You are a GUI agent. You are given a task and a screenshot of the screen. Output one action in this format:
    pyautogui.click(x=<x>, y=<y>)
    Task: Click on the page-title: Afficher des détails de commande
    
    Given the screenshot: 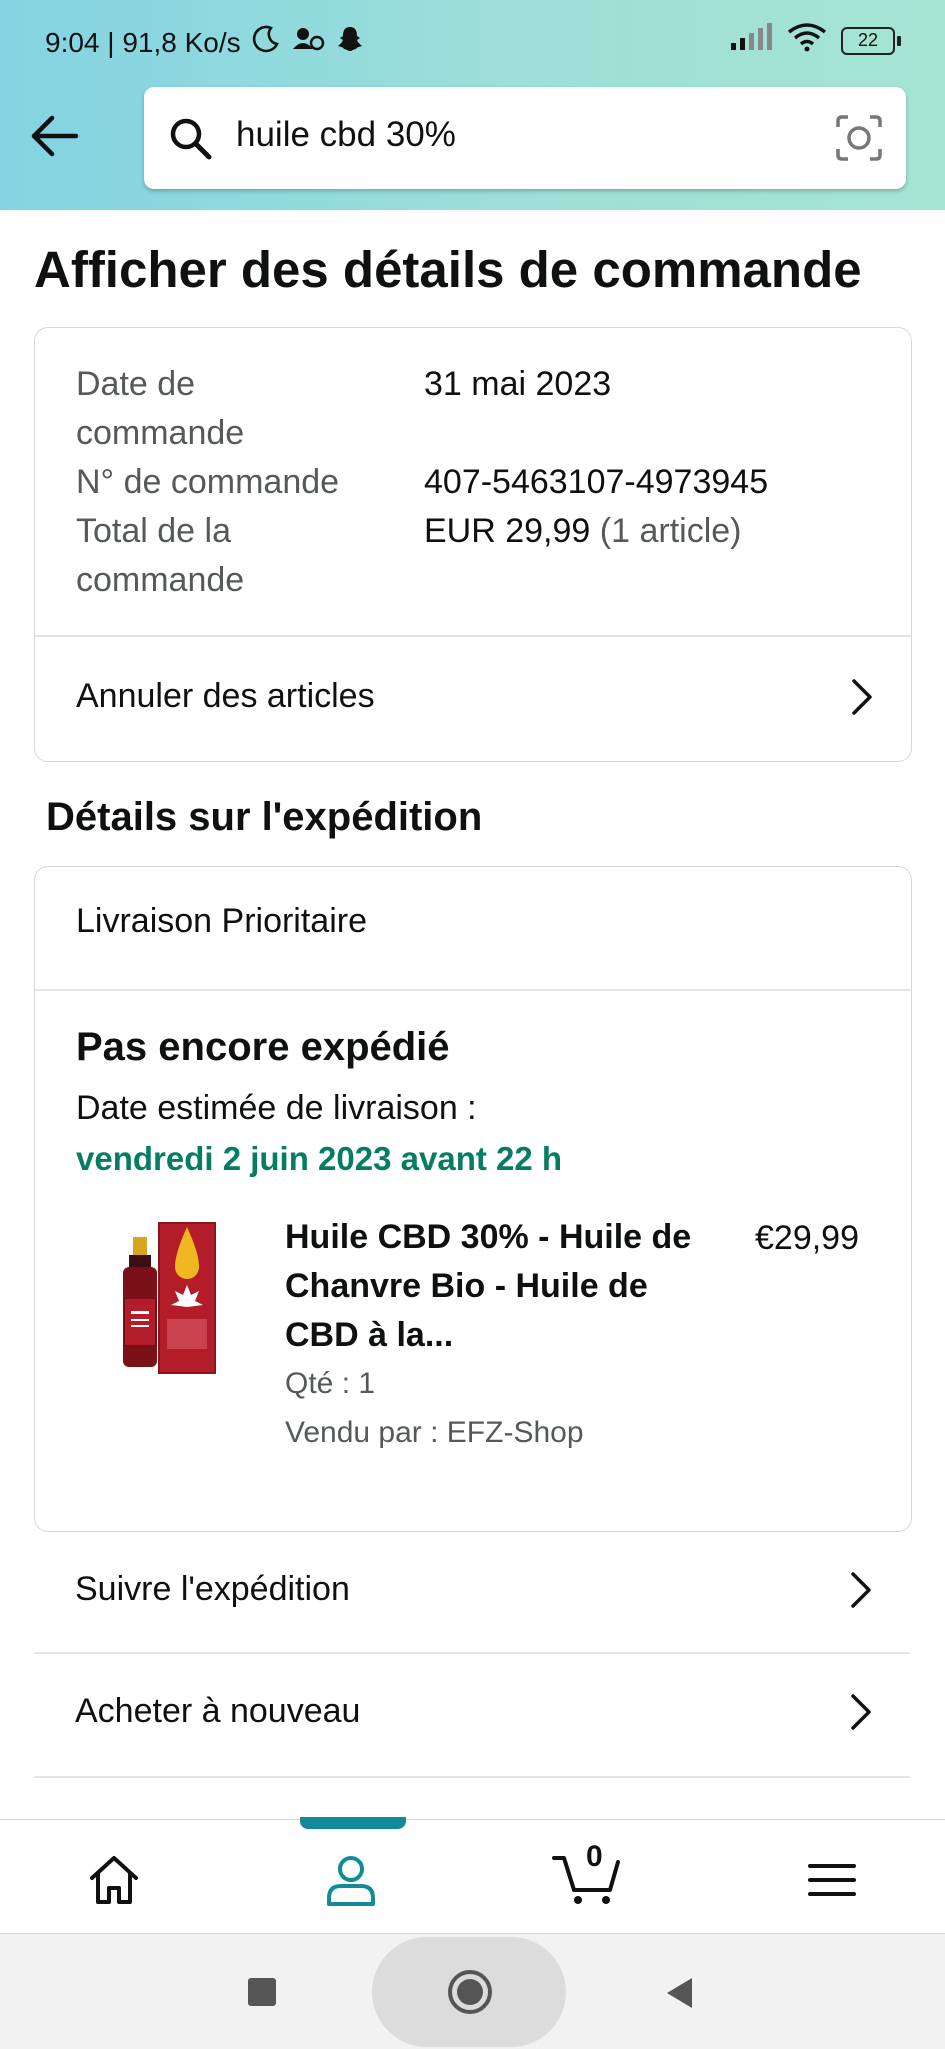 What is the action you would take?
    pyautogui.click(x=448, y=269)
    